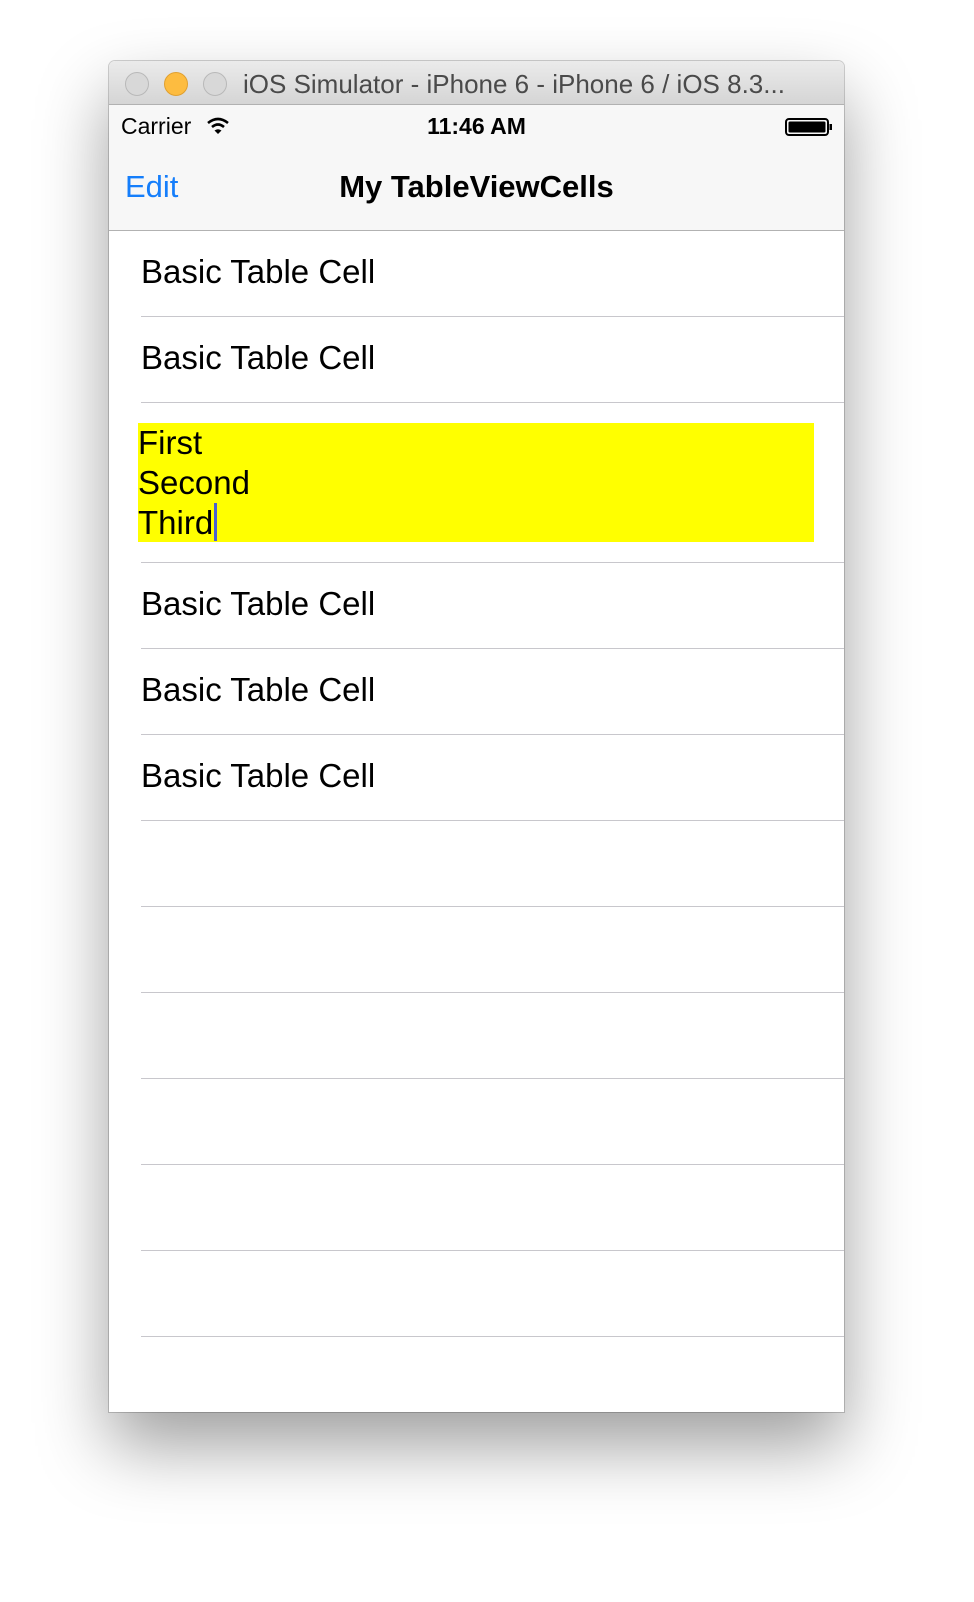 The image size is (974, 1602). What do you see at coordinates (176, 522) in the screenshot?
I see `text-line: Third` at bounding box center [176, 522].